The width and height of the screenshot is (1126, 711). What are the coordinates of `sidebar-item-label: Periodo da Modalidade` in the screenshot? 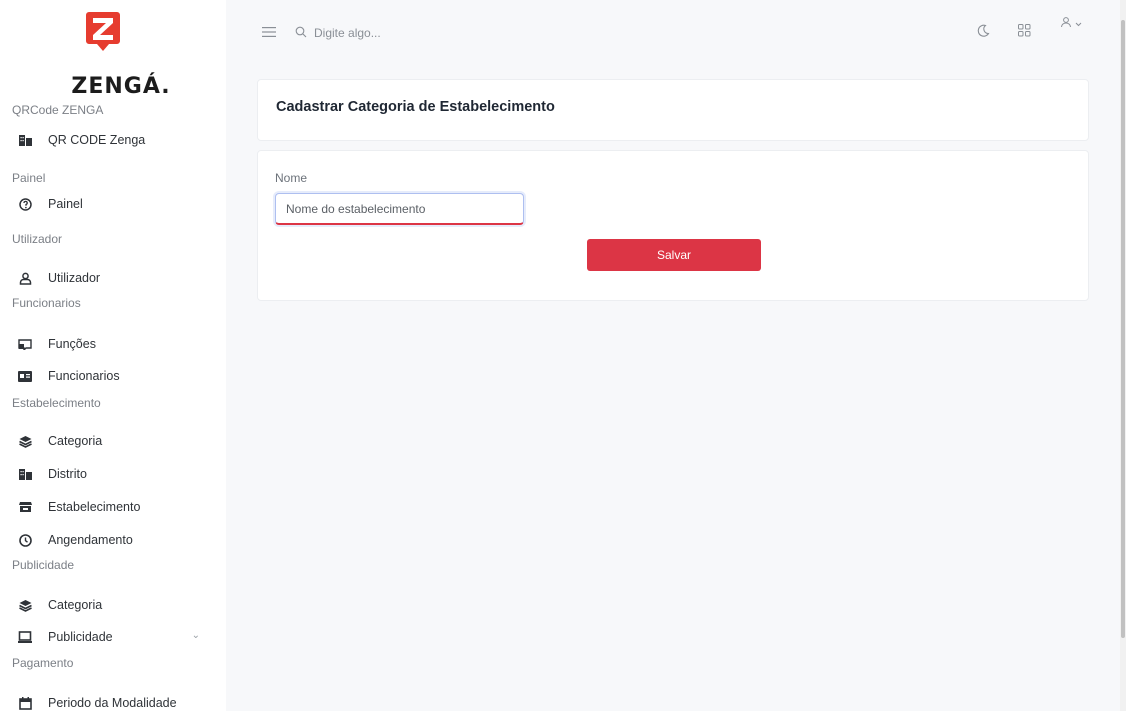 It's located at (112, 703).